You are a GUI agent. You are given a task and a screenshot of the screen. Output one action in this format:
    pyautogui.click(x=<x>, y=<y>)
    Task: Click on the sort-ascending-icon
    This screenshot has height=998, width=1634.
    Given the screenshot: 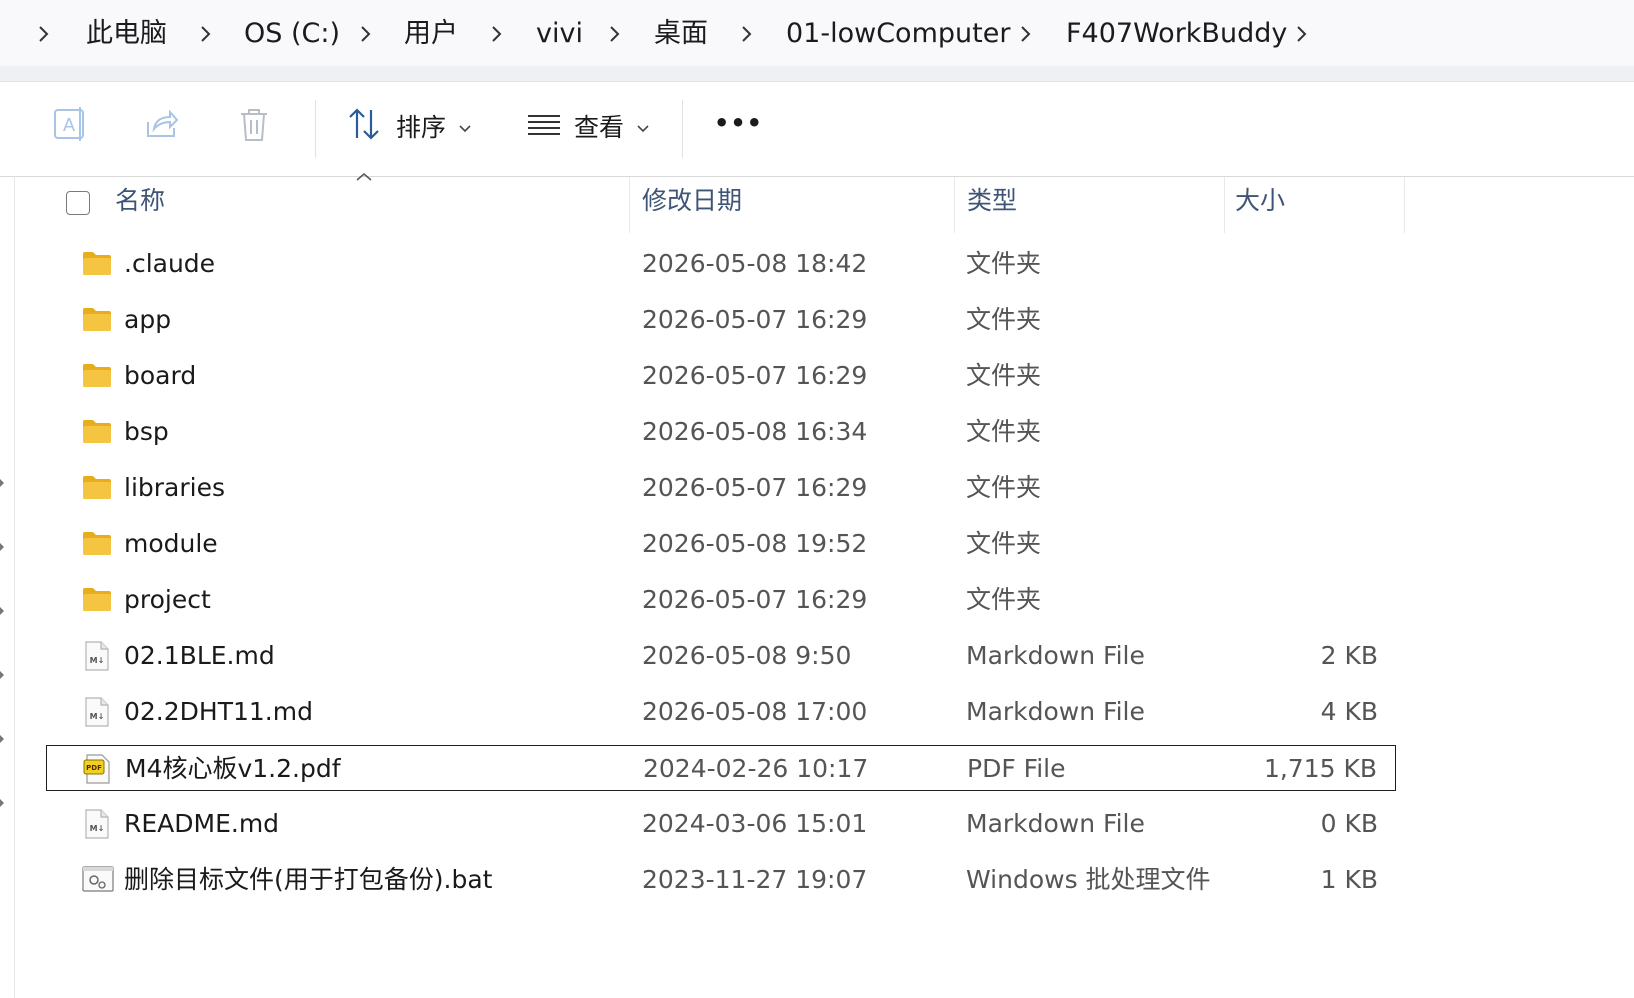 What is the action you would take?
    pyautogui.click(x=364, y=177)
    